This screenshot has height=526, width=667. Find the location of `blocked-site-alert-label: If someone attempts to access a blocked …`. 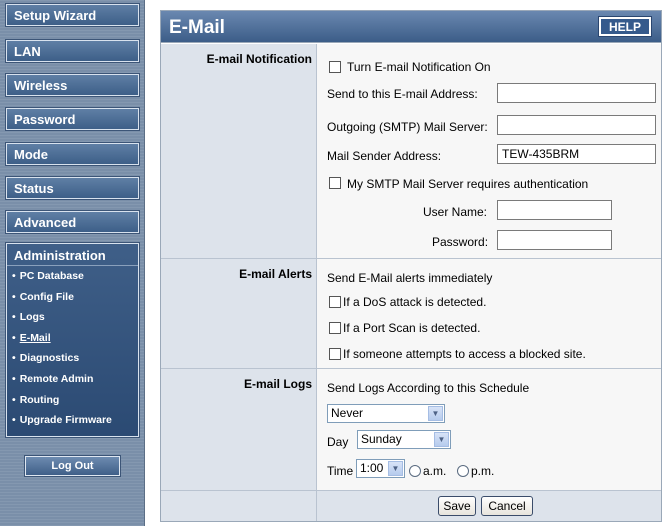

blocked-site-alert-label: If someone attempts to access a blocked … is located at coordinates (464, 354).